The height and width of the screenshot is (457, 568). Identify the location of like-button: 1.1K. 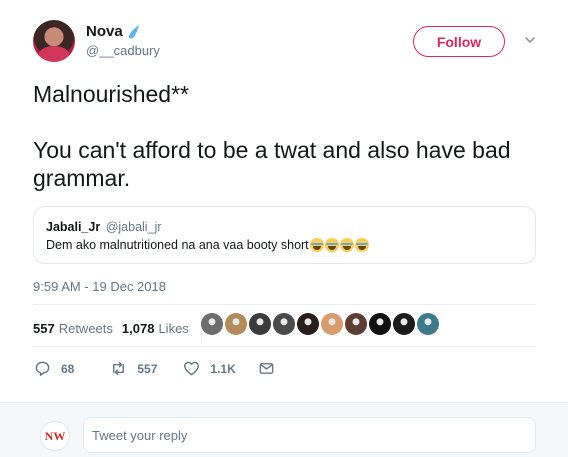
(209, 368).